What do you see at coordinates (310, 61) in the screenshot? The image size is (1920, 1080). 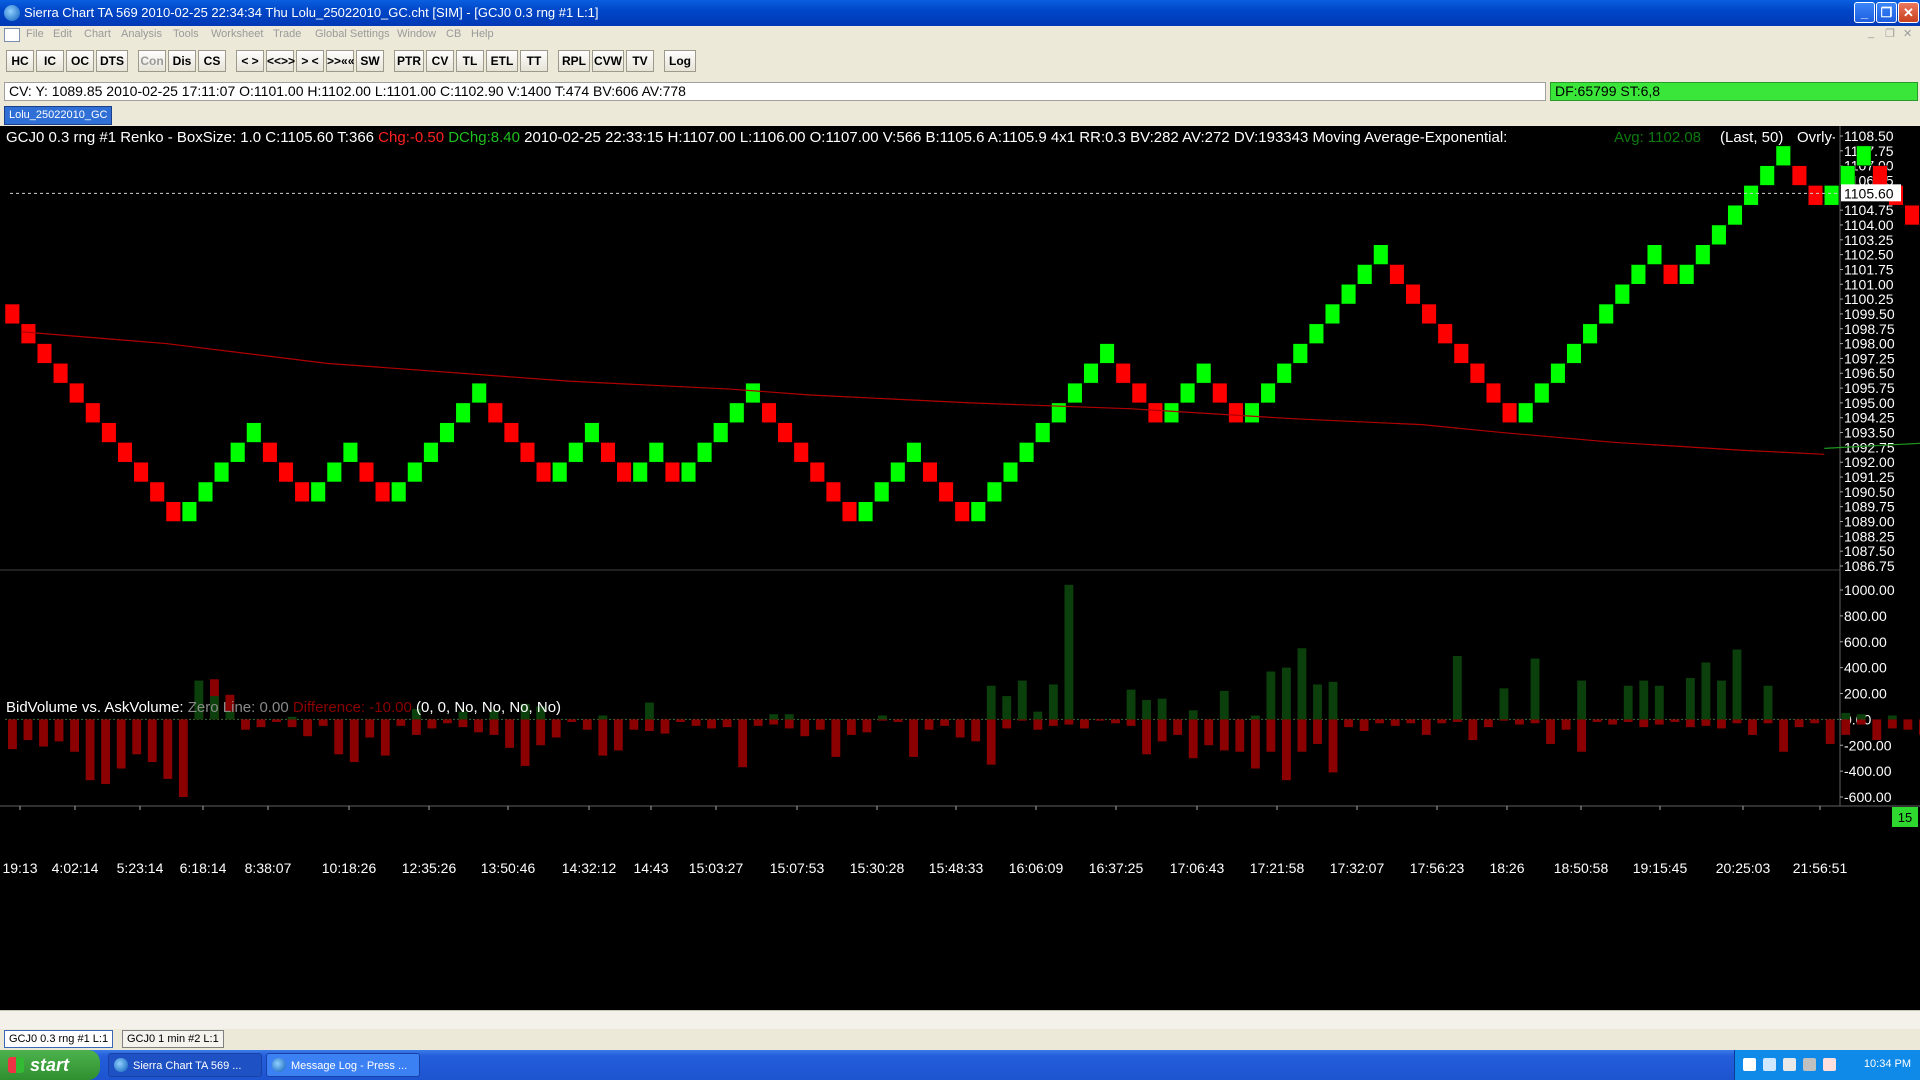 I see `toolbar-button-: > <` at bounding box center [310, 61].